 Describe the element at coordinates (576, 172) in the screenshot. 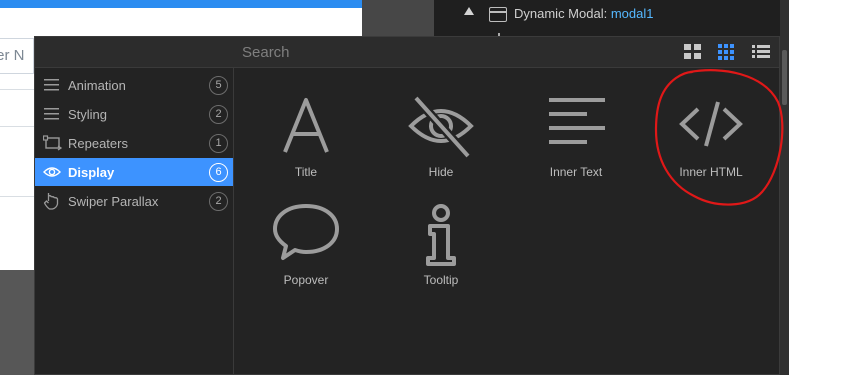

I see `tile-label: Inner Text` at that location.